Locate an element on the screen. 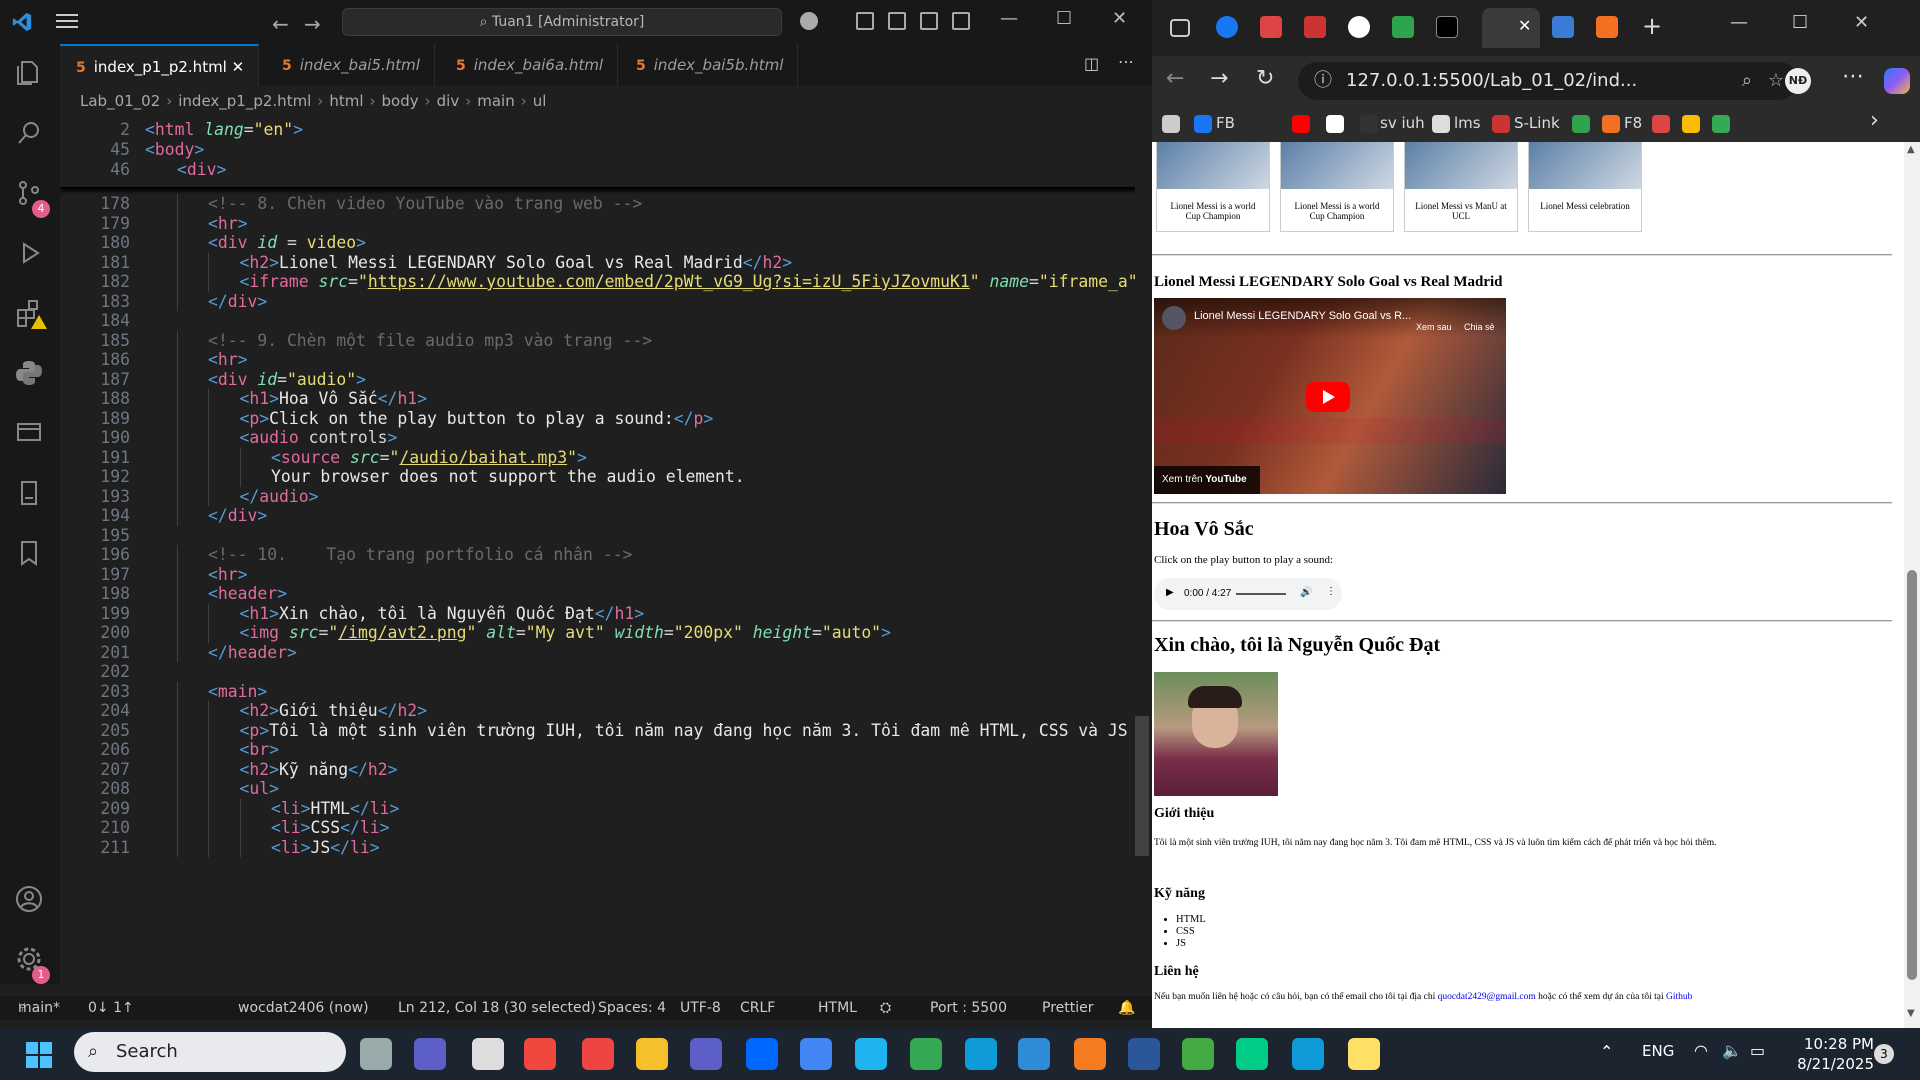 This screenshot has width=1920, height=1080. chrome-icon is located at coordinates (816, 1054).